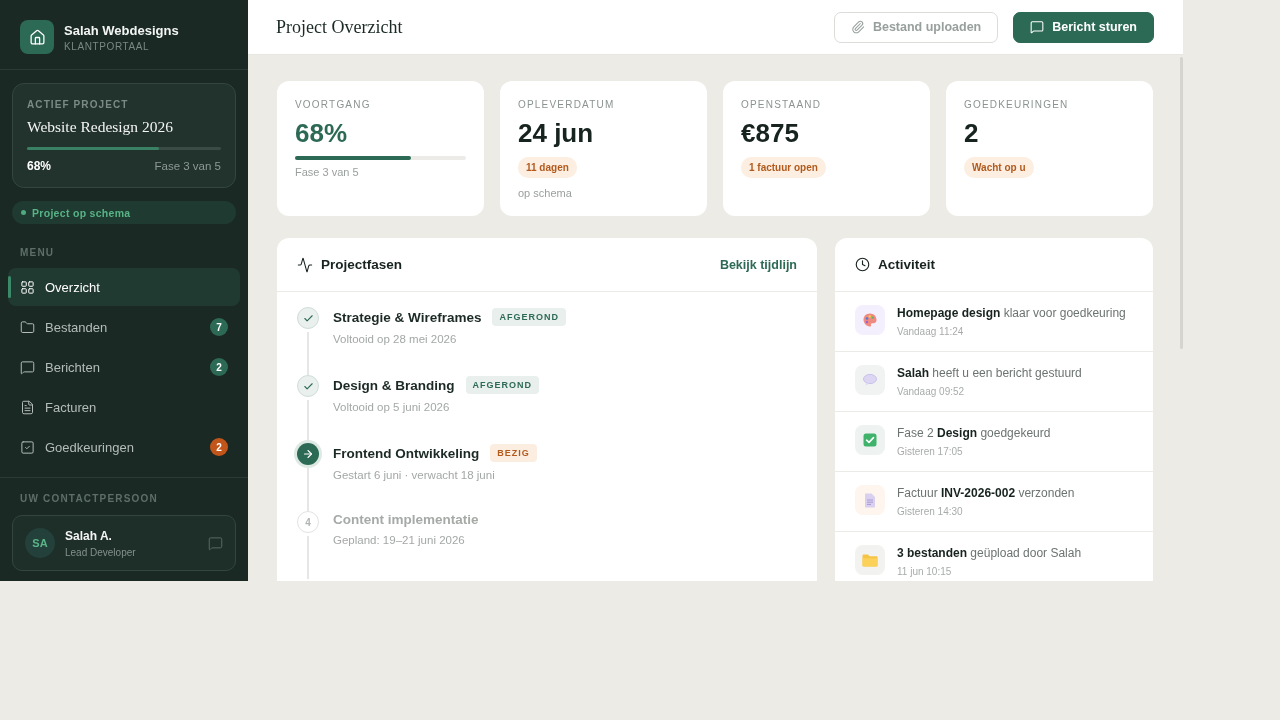 The height and width of the screenshot is (720, 1280). I want to click on palette-icon, so click(870, 320).